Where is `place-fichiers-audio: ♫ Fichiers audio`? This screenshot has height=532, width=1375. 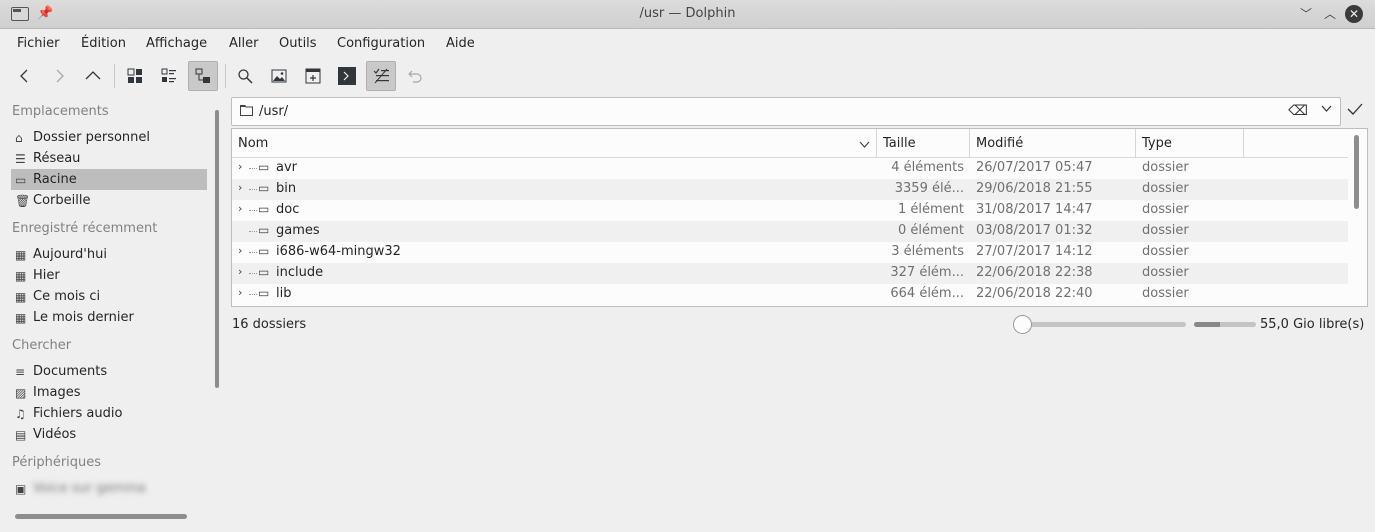
place-fichiers-audio: ♫ Fichiers audio is located at coordinates (109, 413).